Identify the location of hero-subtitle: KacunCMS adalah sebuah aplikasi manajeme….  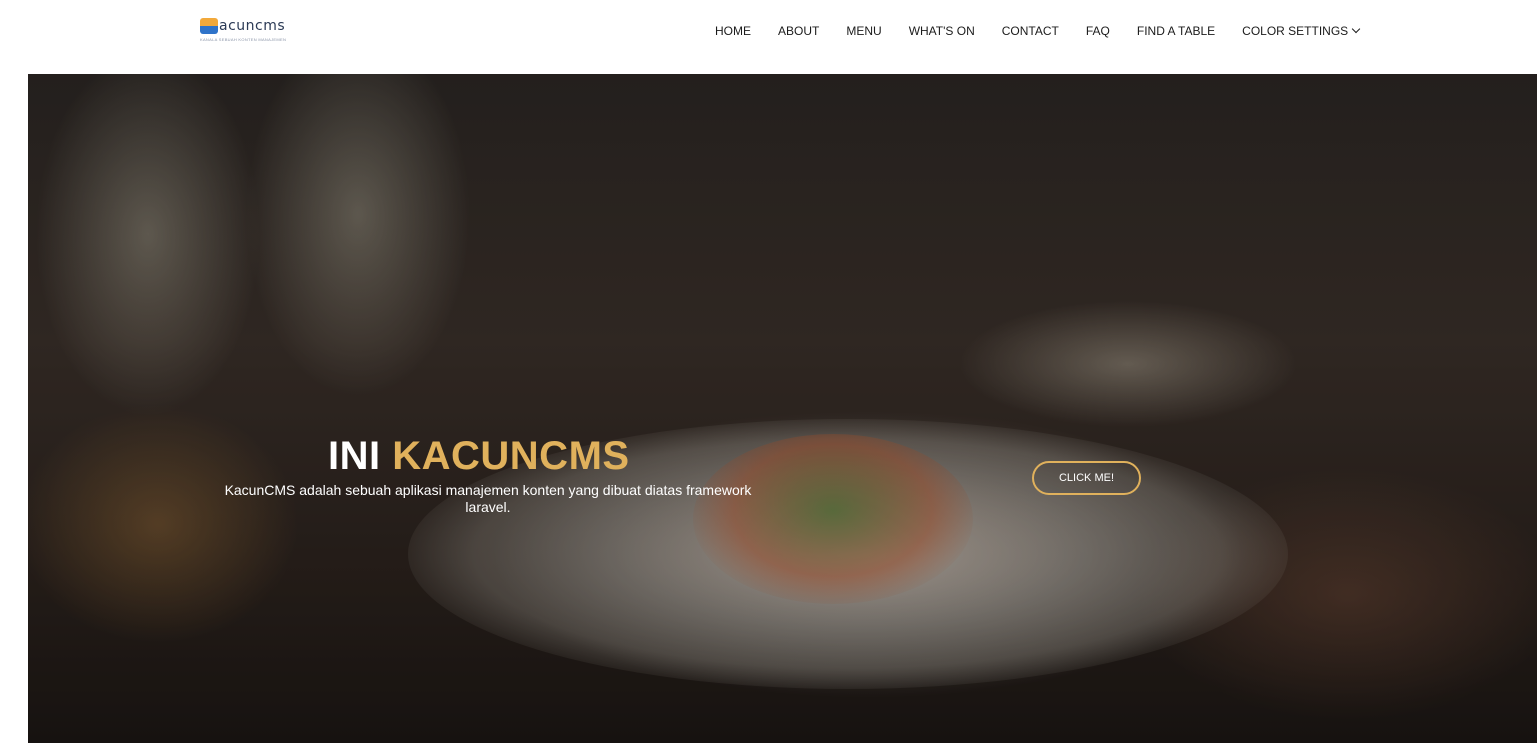
(488, 498).